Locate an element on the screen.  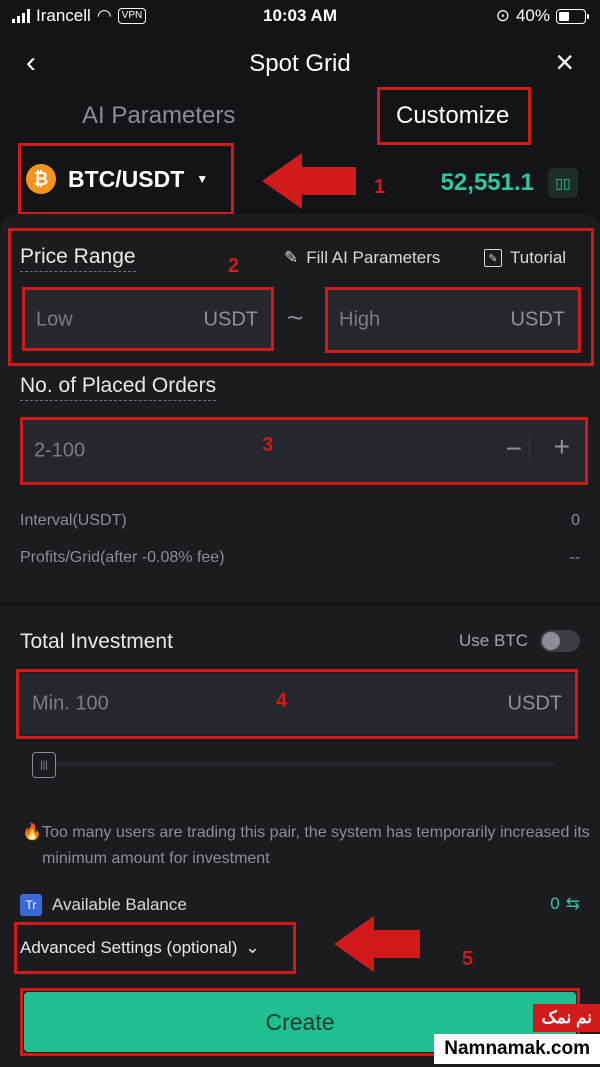
annotation-number-3: 3 is located at coordinates (268, 445).